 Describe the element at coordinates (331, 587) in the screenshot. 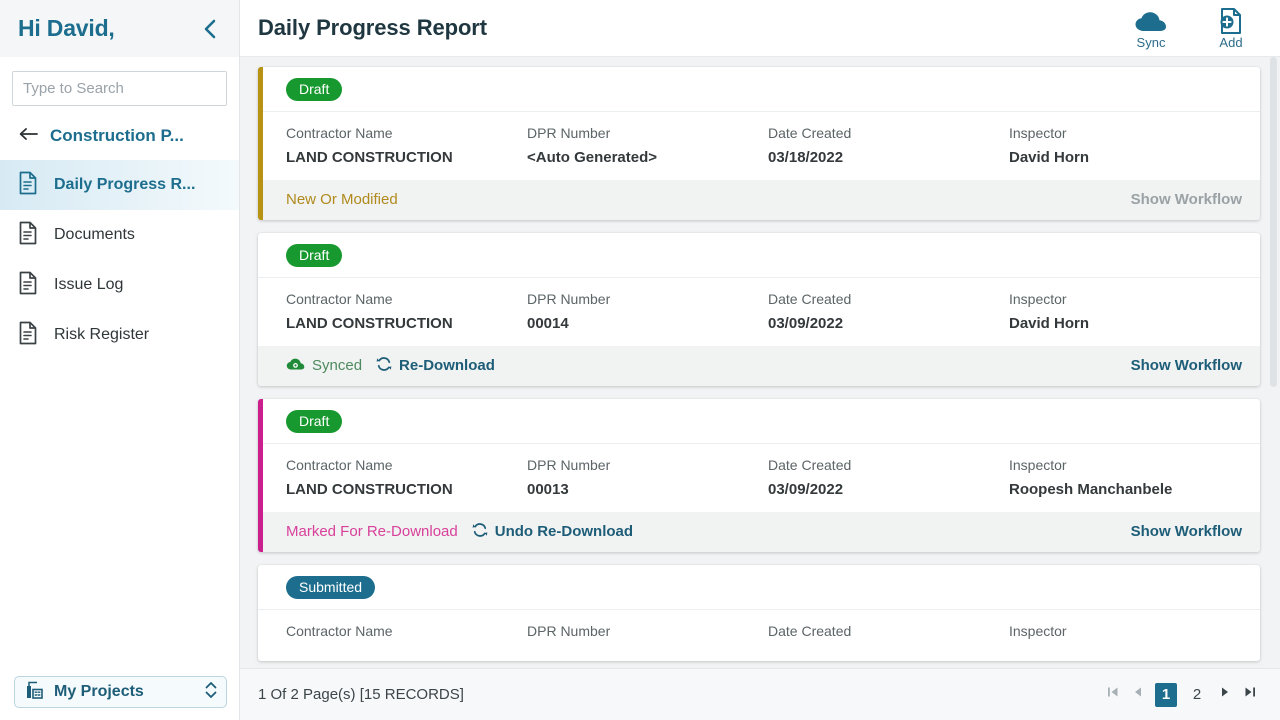

I see `status-badge: Submitted` at that location.